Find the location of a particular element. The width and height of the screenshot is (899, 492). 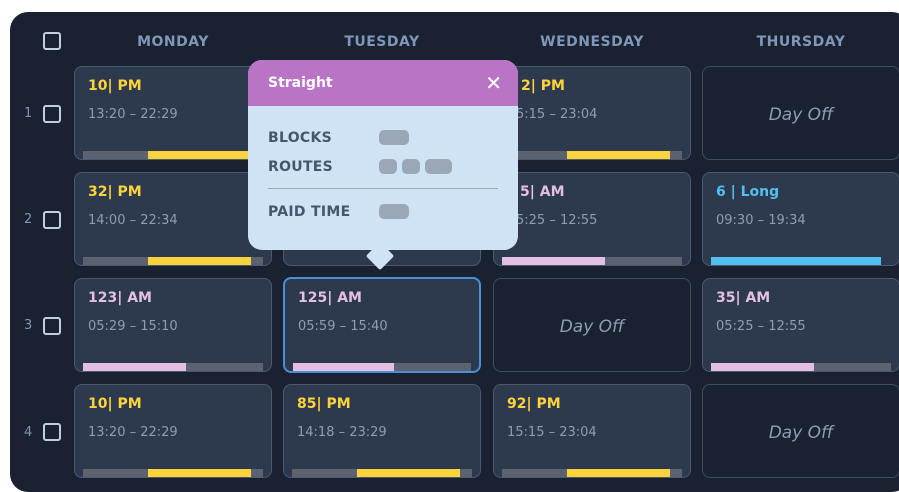

shift-cell: 35| AM 05:25 – 12:55 is located at coordinates (800, 325).